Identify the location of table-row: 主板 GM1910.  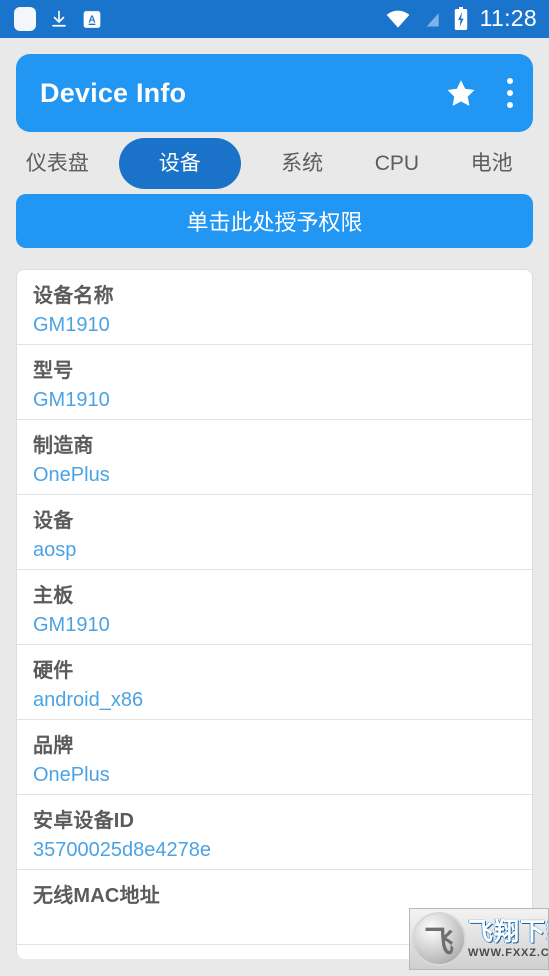
(274, 607).